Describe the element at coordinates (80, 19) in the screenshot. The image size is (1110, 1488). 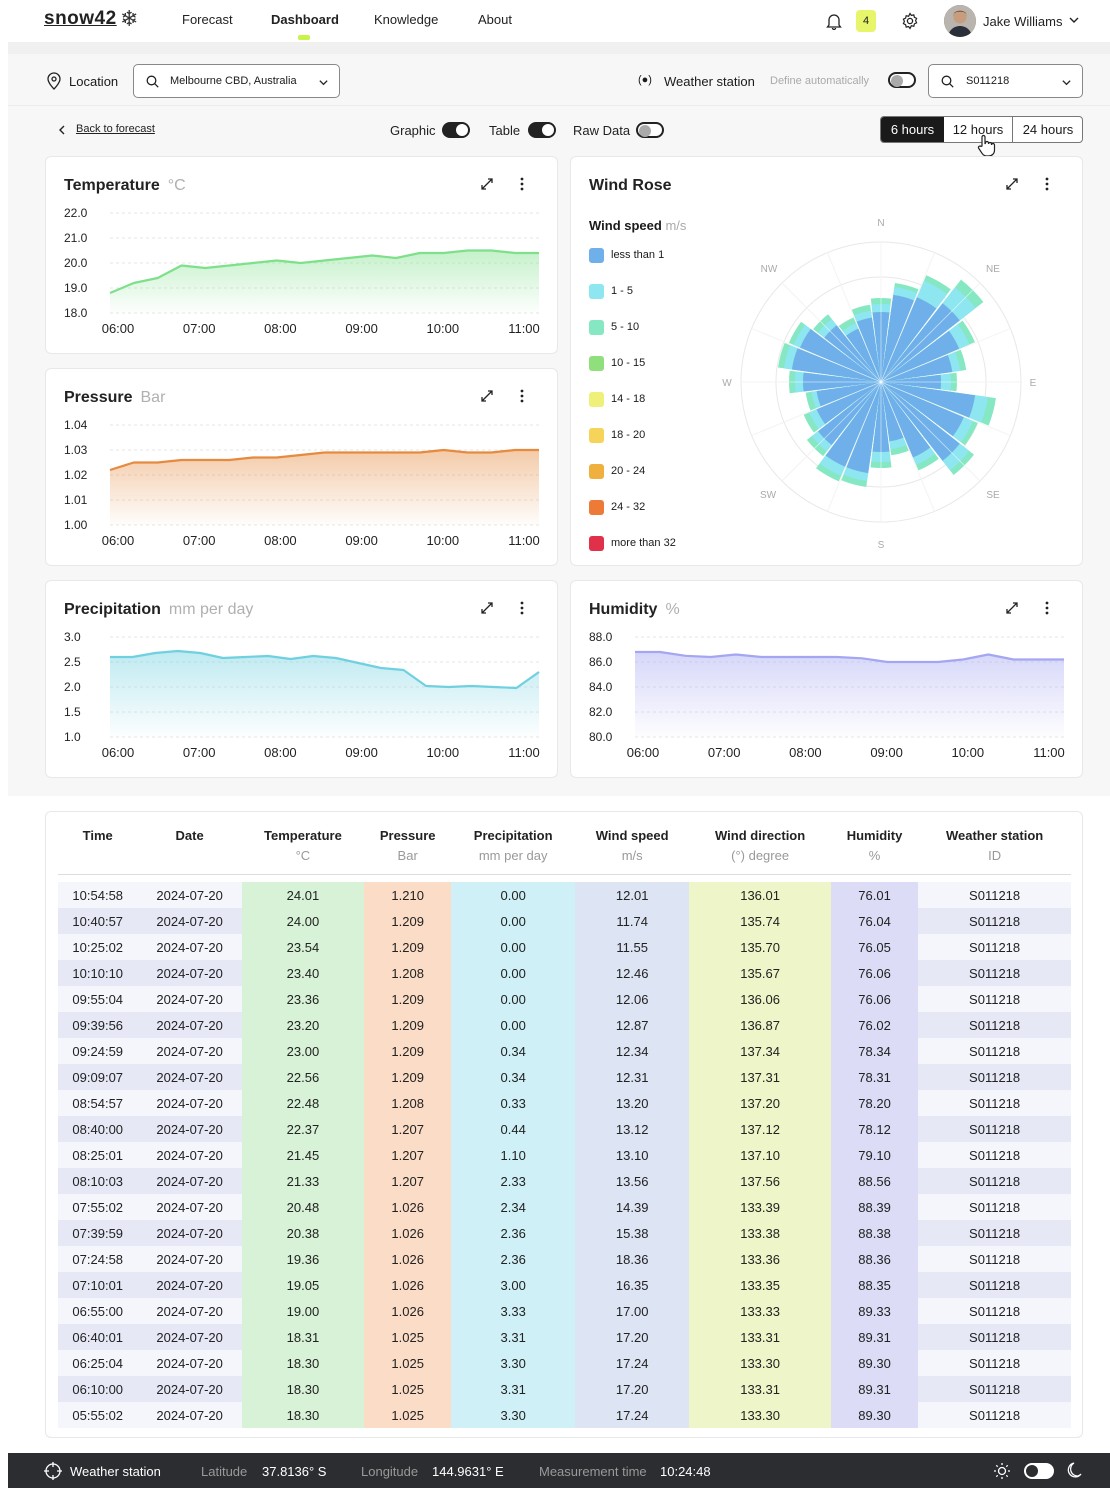
I see `logo: snow42` at that location.